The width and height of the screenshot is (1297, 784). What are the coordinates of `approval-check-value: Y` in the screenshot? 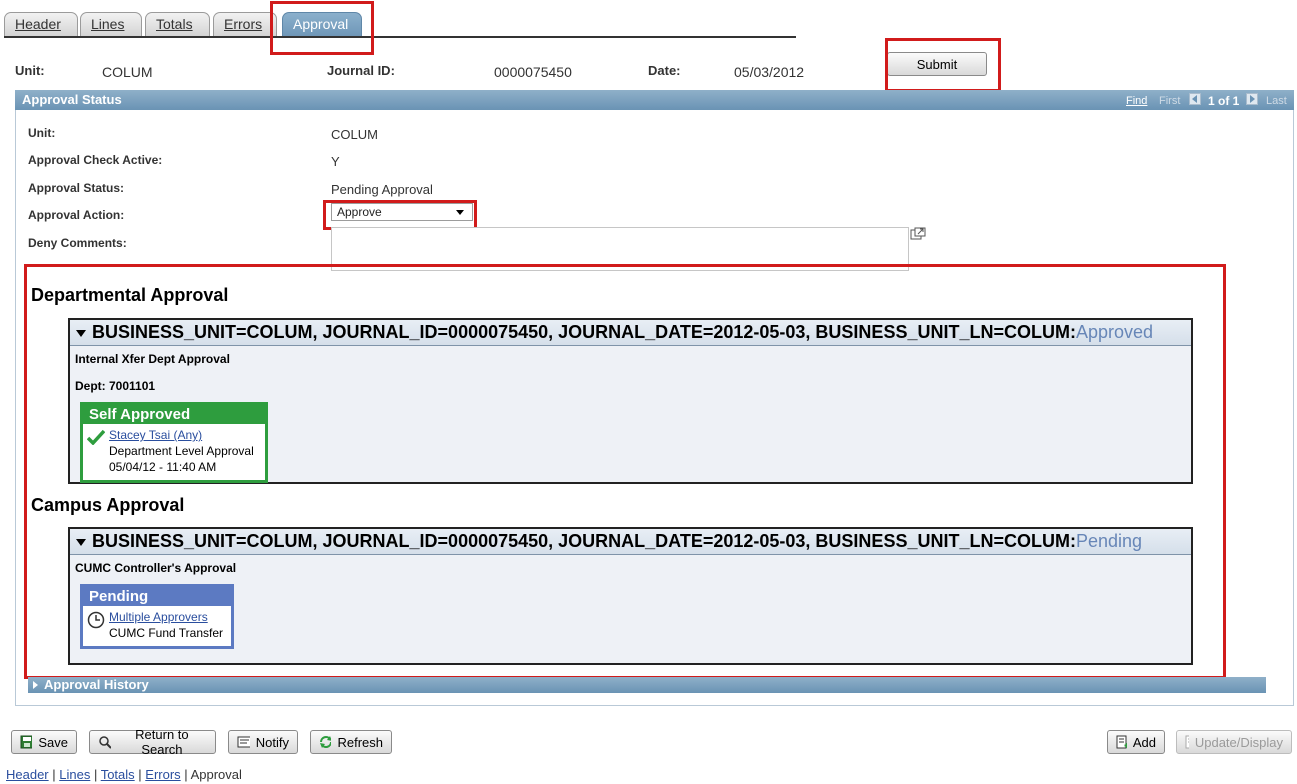 It's located at (335, 161).